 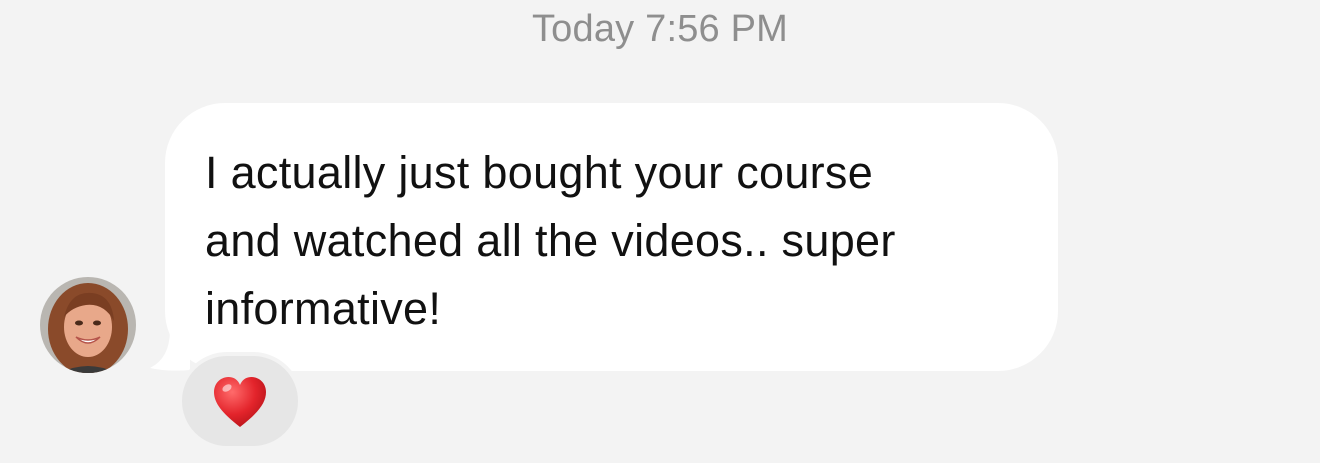 I want to click on message-line: informative!, so click(x=323, y=308).